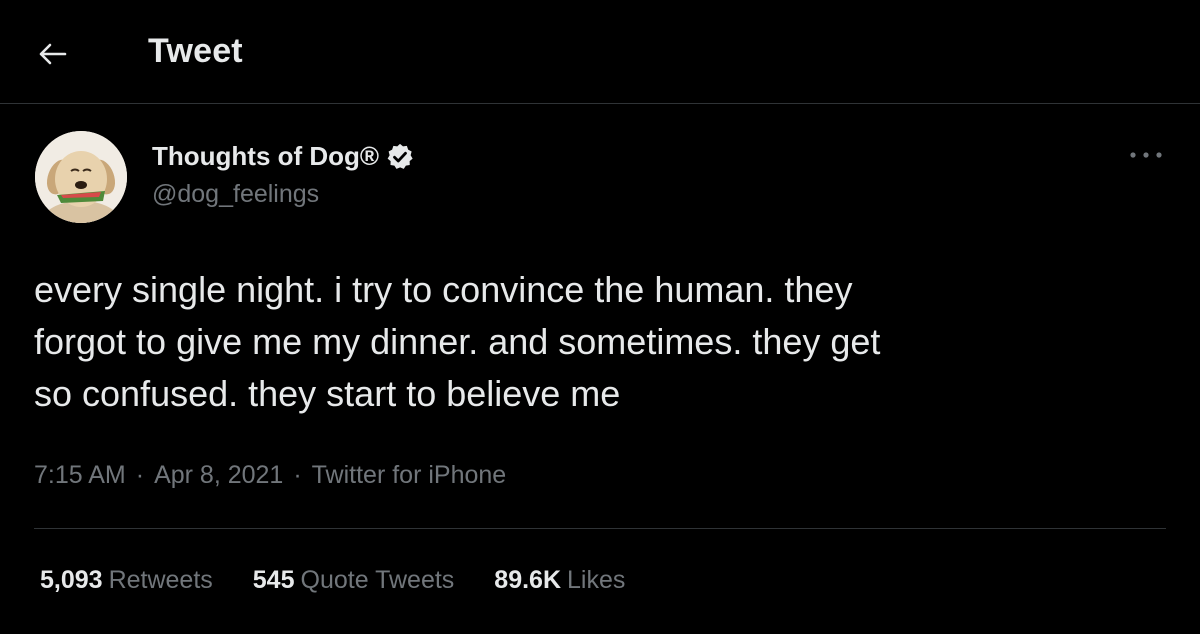  Describe the element at coordinates (528, 580) in the screenshot. I see `likes-count: 89.6K` at that location.